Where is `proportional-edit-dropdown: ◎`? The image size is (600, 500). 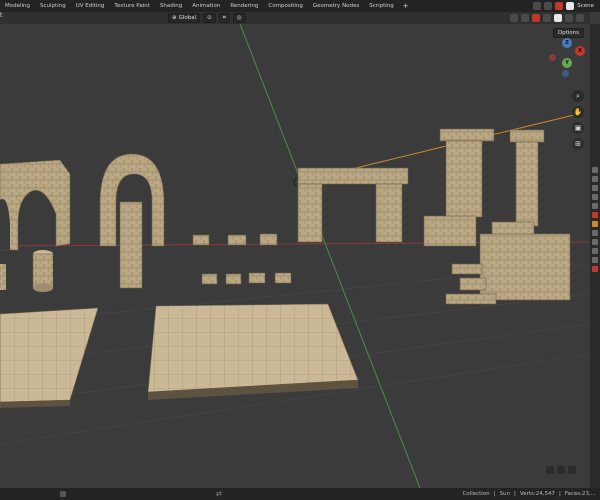
proportional-edit-dropdown: ◎ is located at coordinates (239, 18).